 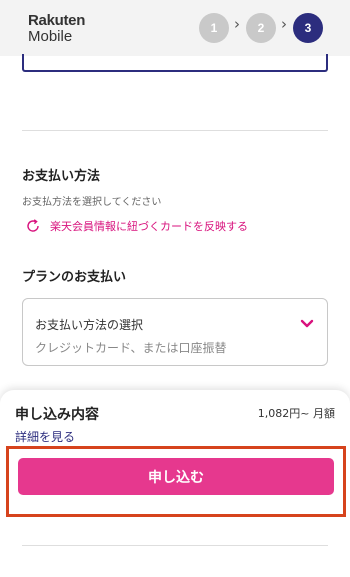 What do you see at coordinates (175, 63) in the screenshot?
I see `previous-field-box` at bounding box center [175, 63].